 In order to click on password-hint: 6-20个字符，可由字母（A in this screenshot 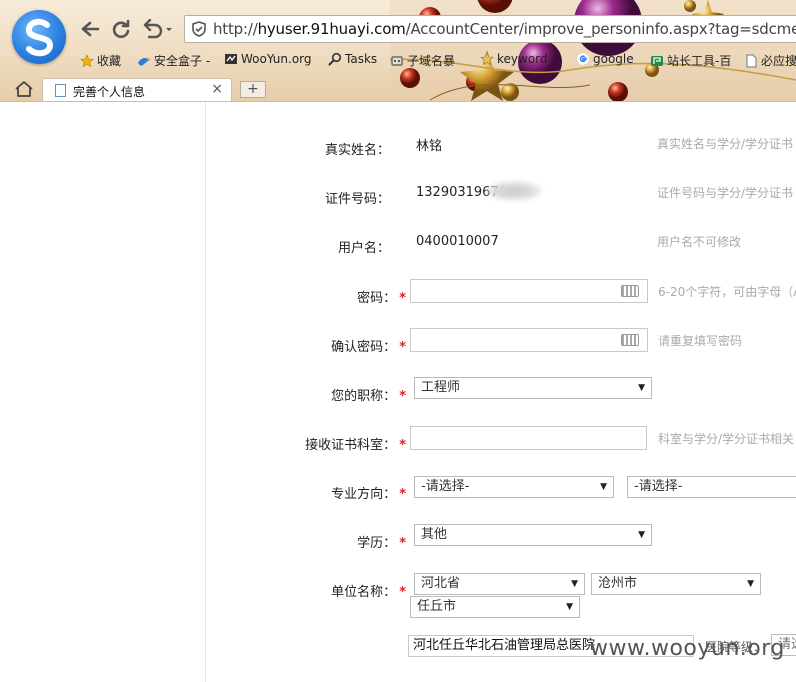, I will do `click(727, 292)`.